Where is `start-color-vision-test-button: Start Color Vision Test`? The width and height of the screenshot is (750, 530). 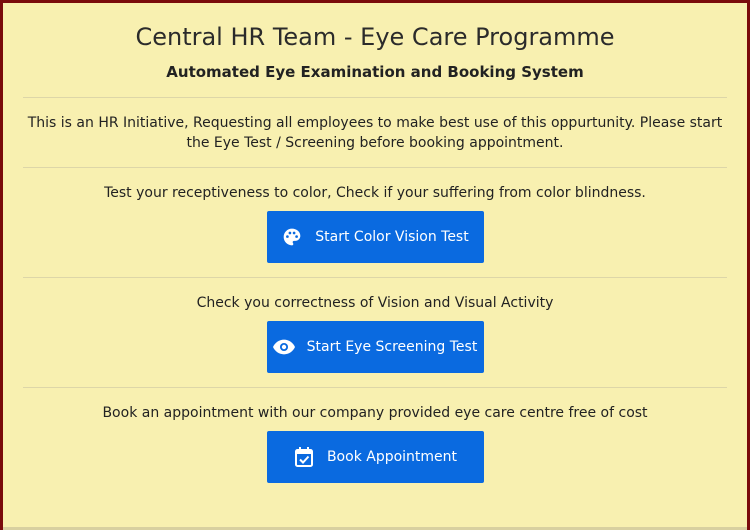 start-color-vision-test-button: Start Color Vision Test is located at coordinates (375, 237).